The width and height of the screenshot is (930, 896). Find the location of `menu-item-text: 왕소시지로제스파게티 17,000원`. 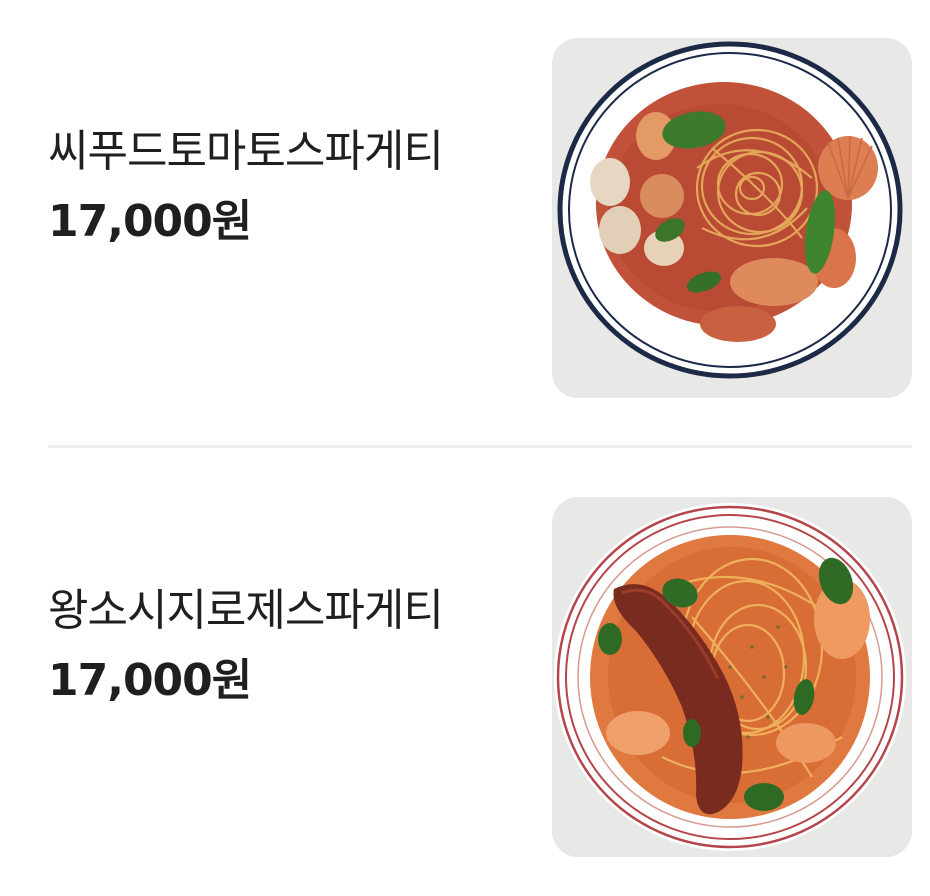

menu-item-text: 왕소시지로제스파게티 17,000원 is located at coordinates (258, 645).